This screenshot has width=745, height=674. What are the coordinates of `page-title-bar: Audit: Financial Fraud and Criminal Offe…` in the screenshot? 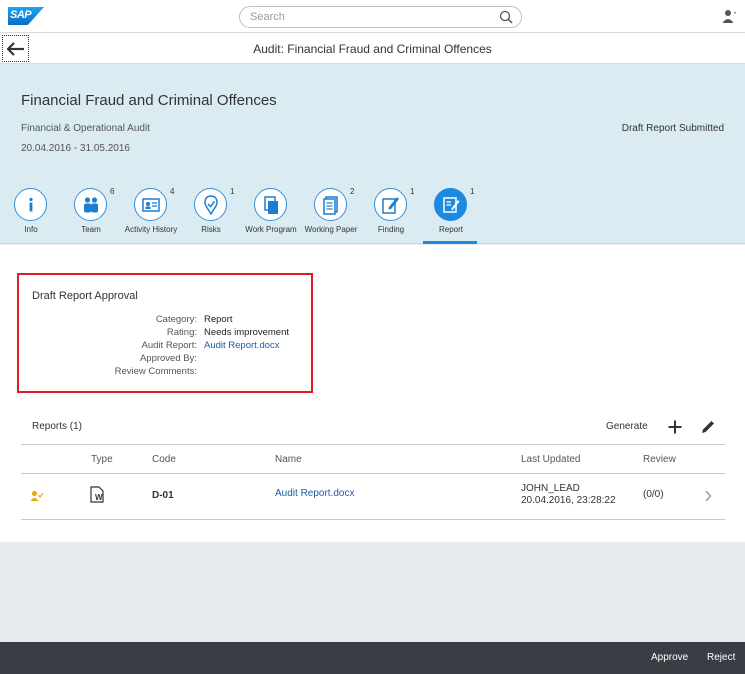 It's located at (372, 48).